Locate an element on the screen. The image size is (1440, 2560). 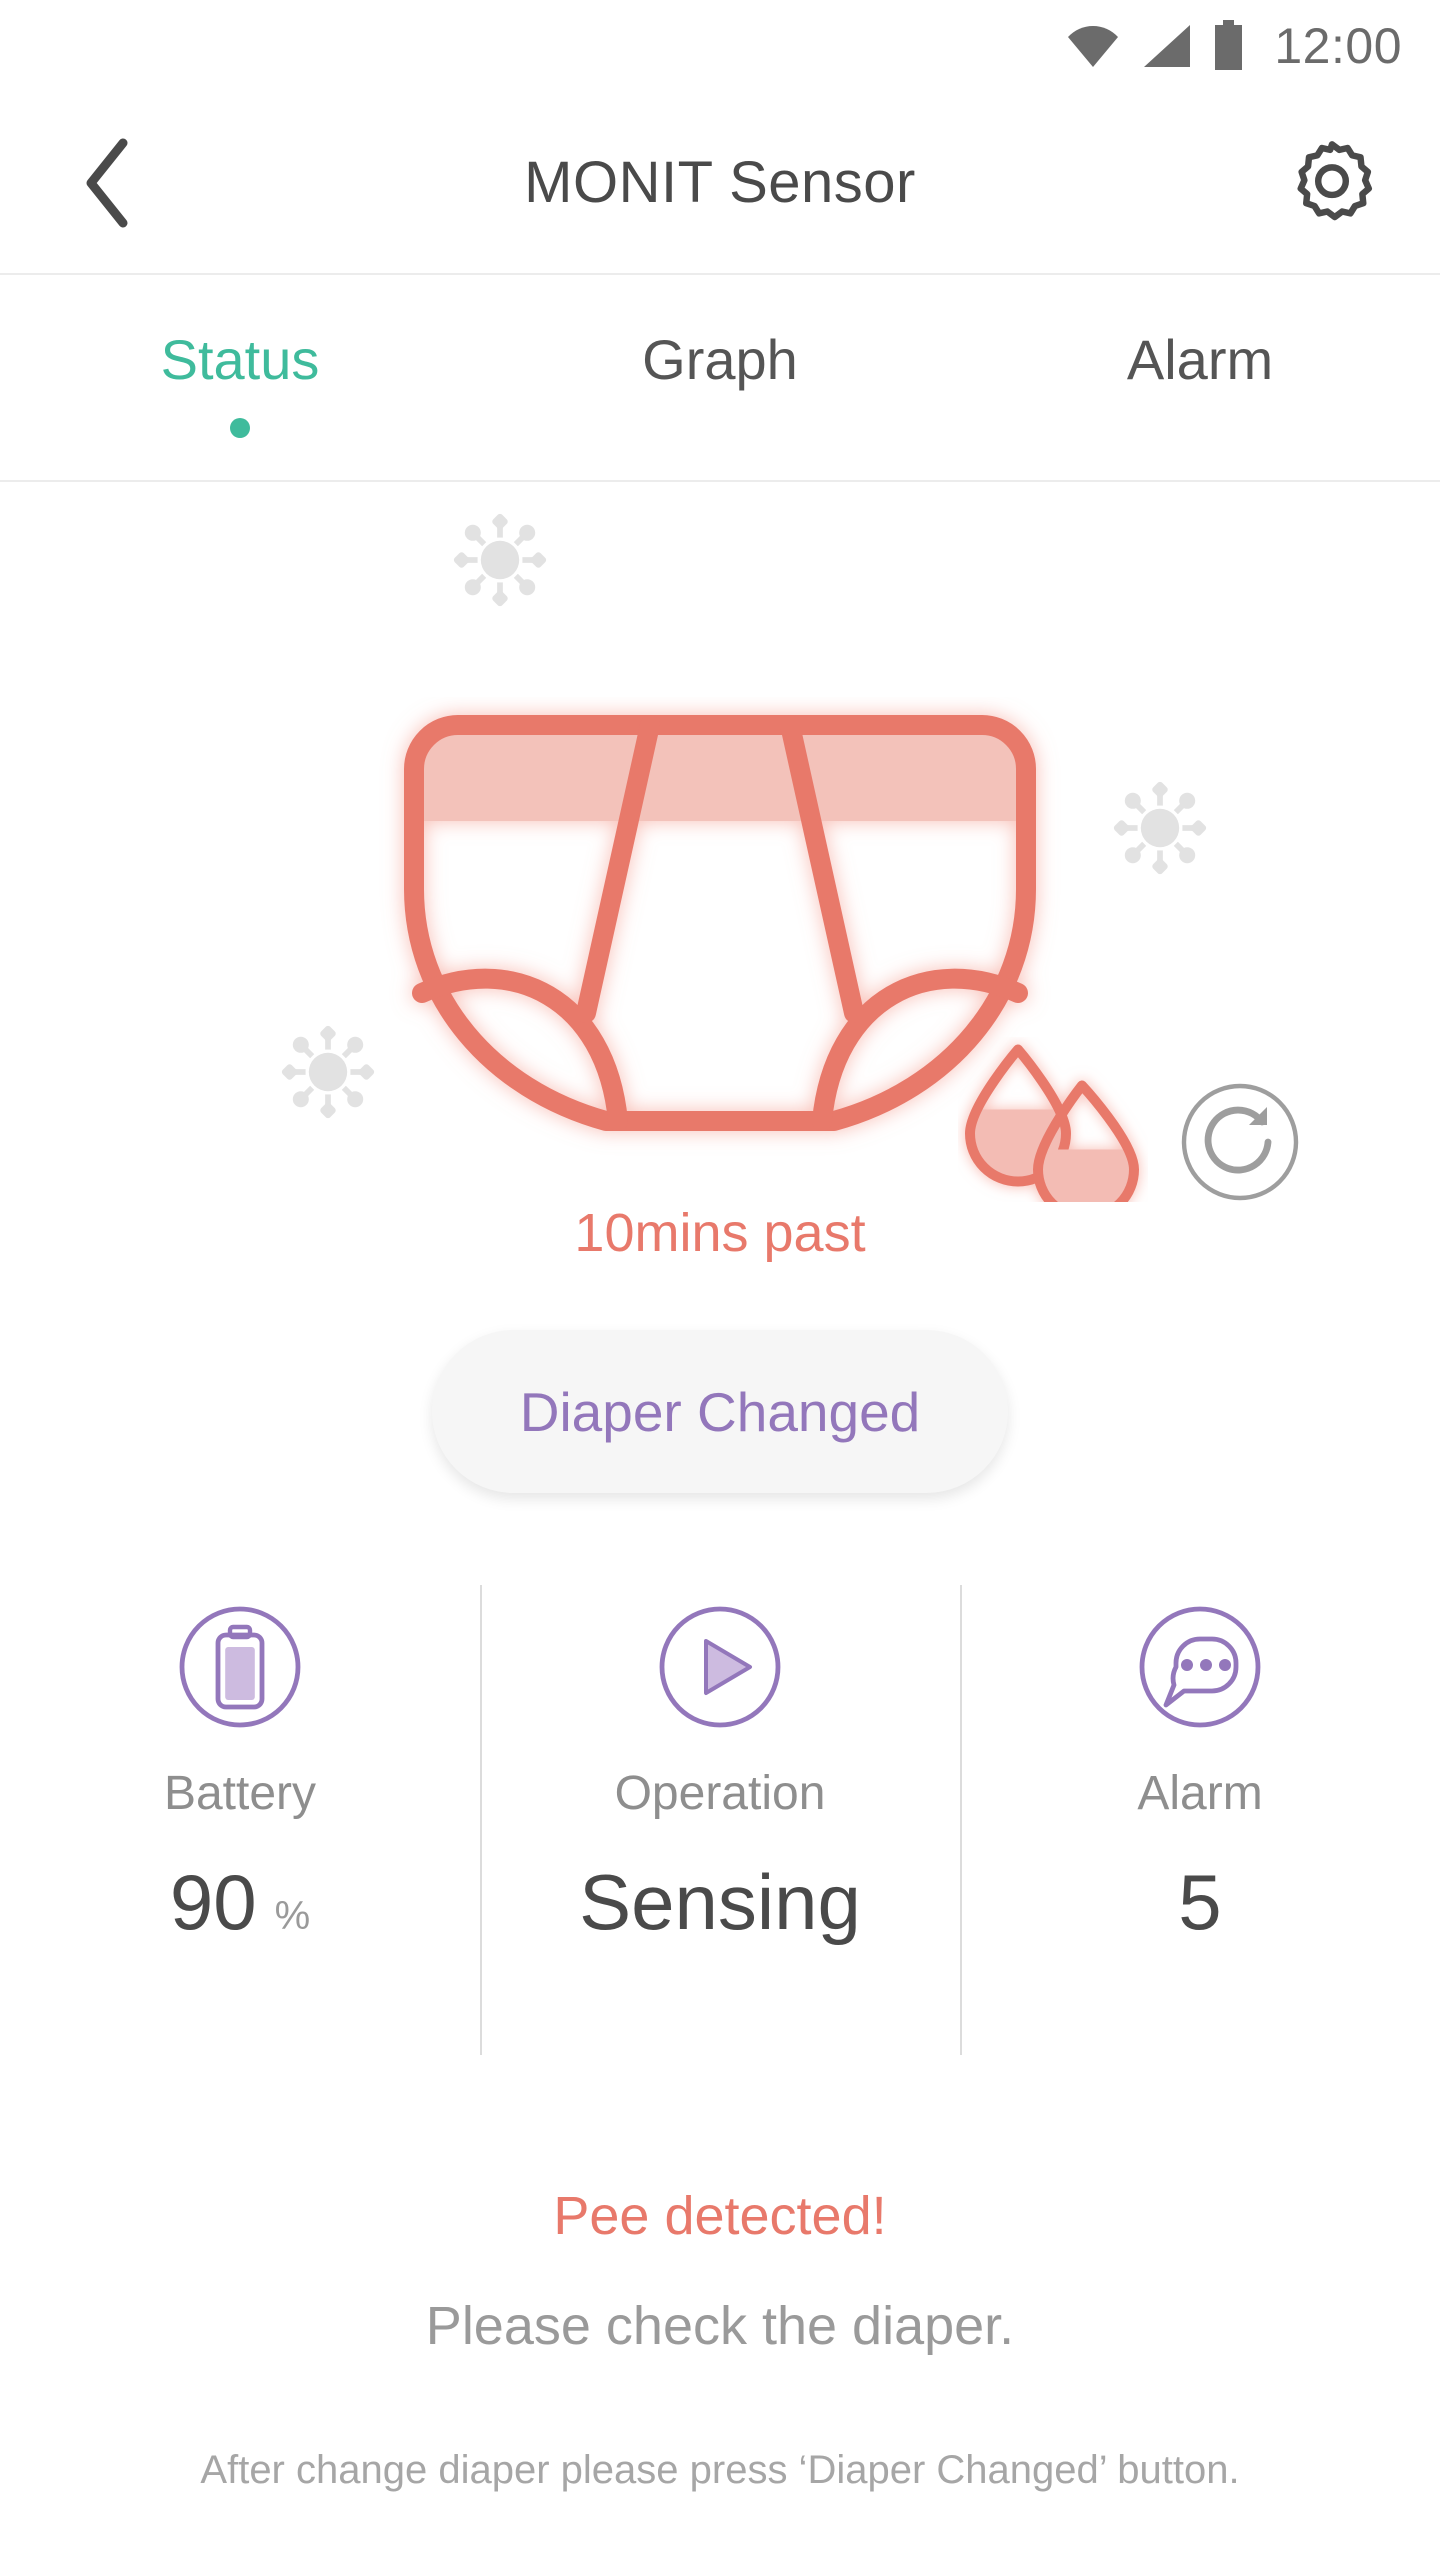
stat-operation-value: Sensing is located at coordinates (720, 1902).